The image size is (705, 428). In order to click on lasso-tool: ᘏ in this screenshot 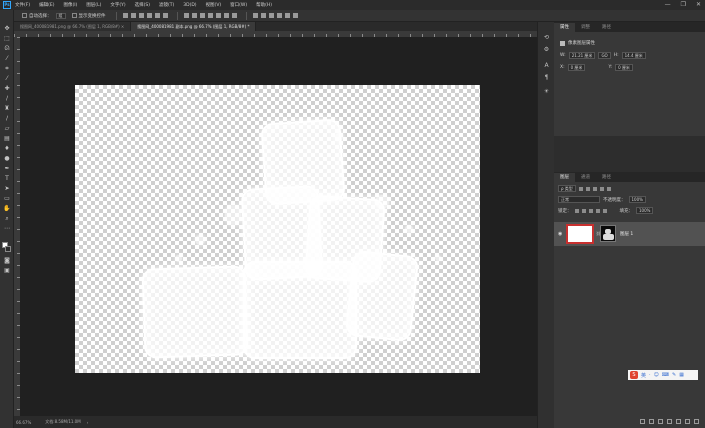, I will do `click(7, 49)`.